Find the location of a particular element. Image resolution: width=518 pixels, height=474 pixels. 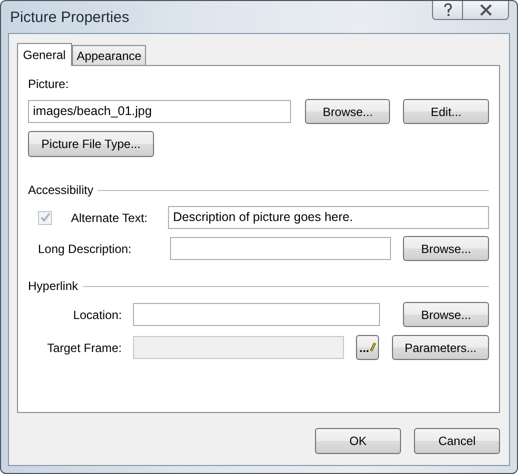

field-label: Long Description: is located at coordinates (85, 249).